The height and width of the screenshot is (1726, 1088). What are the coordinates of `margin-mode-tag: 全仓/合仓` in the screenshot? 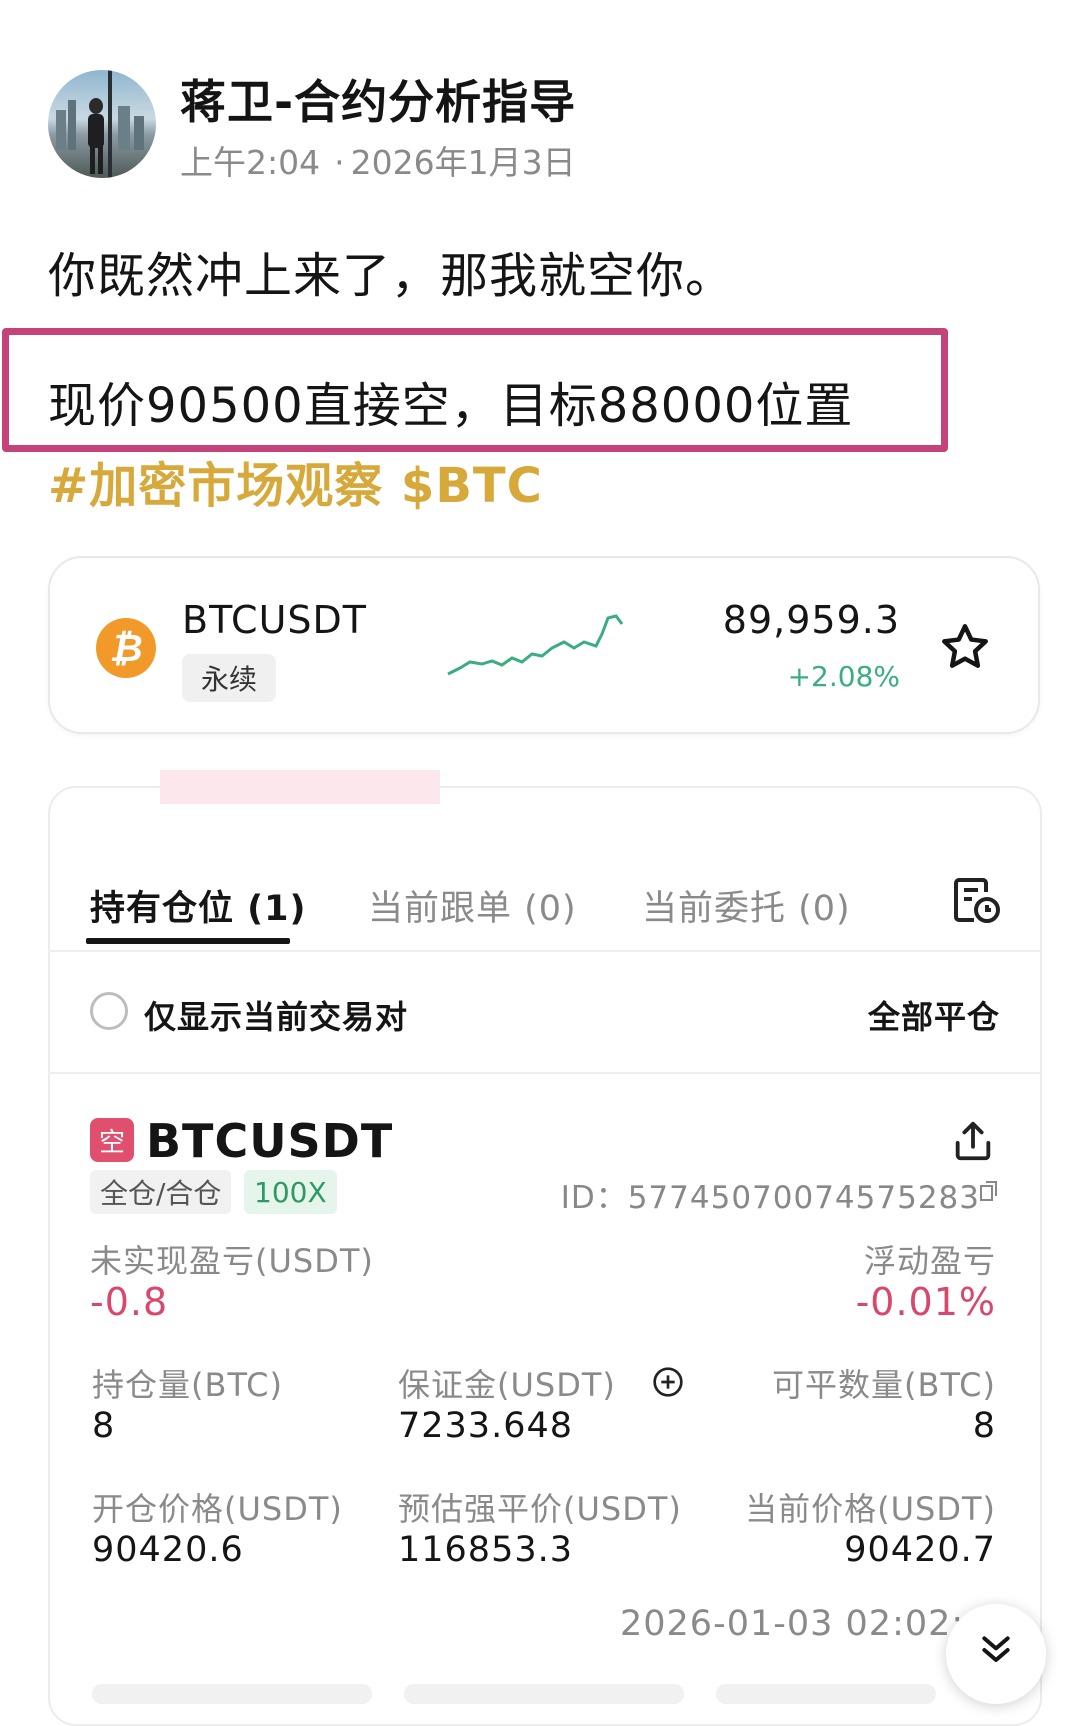 It's located at (161, 1192).